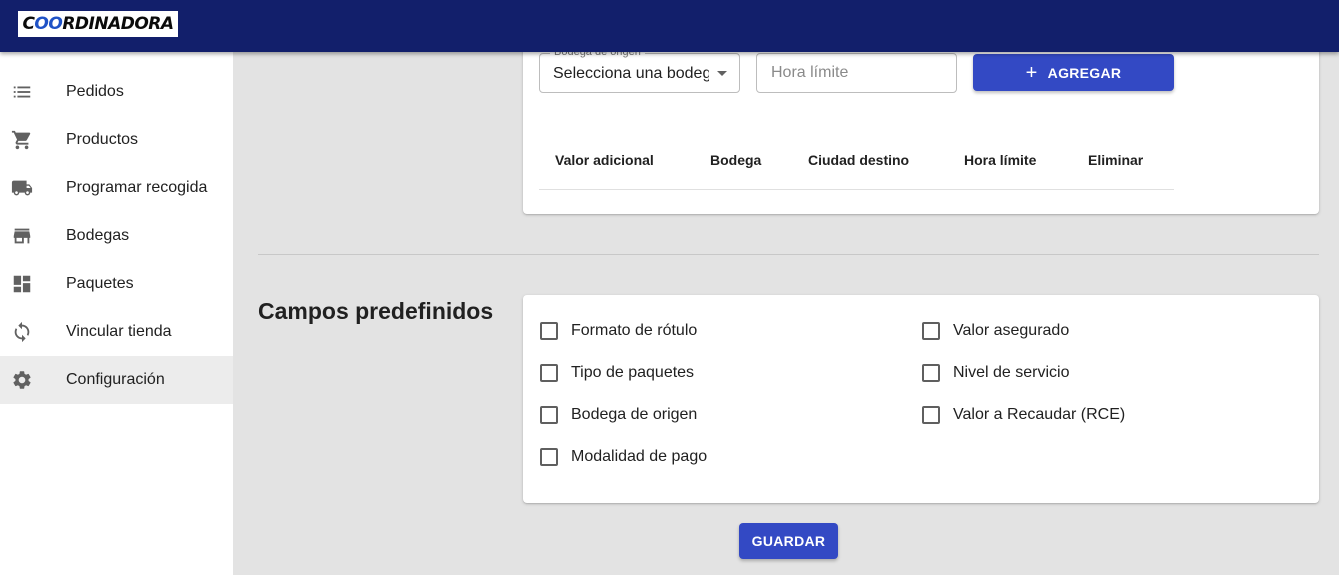 Image resolution: width=1339 pixels, height=575 pixels. What do you see at coordinates (22, 188) in the screenshot?
I see `truck-icon` at bounding box center [22, 188].